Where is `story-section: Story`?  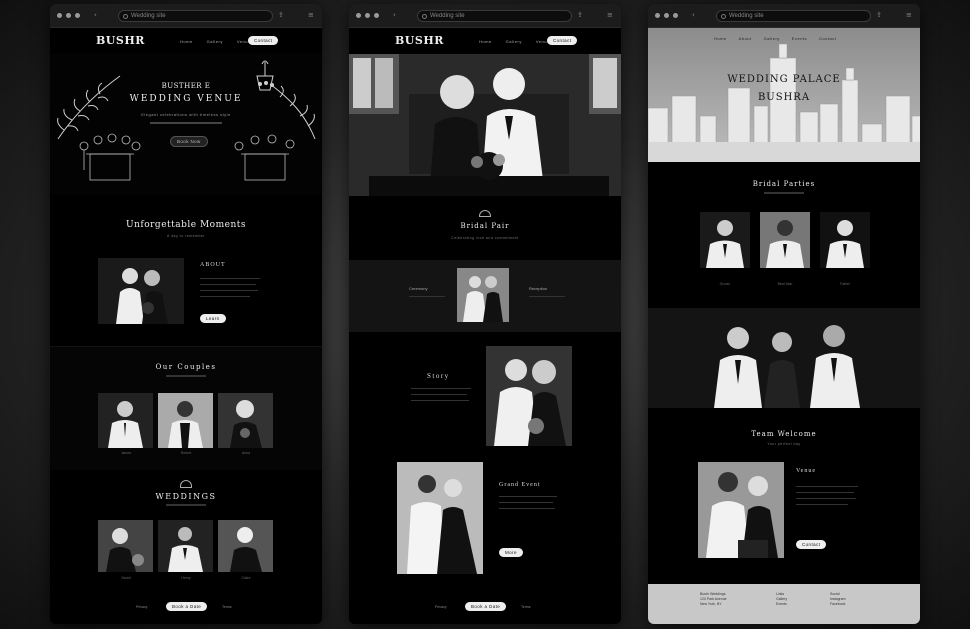 story-section: Story is located at coordinates (485, 394).